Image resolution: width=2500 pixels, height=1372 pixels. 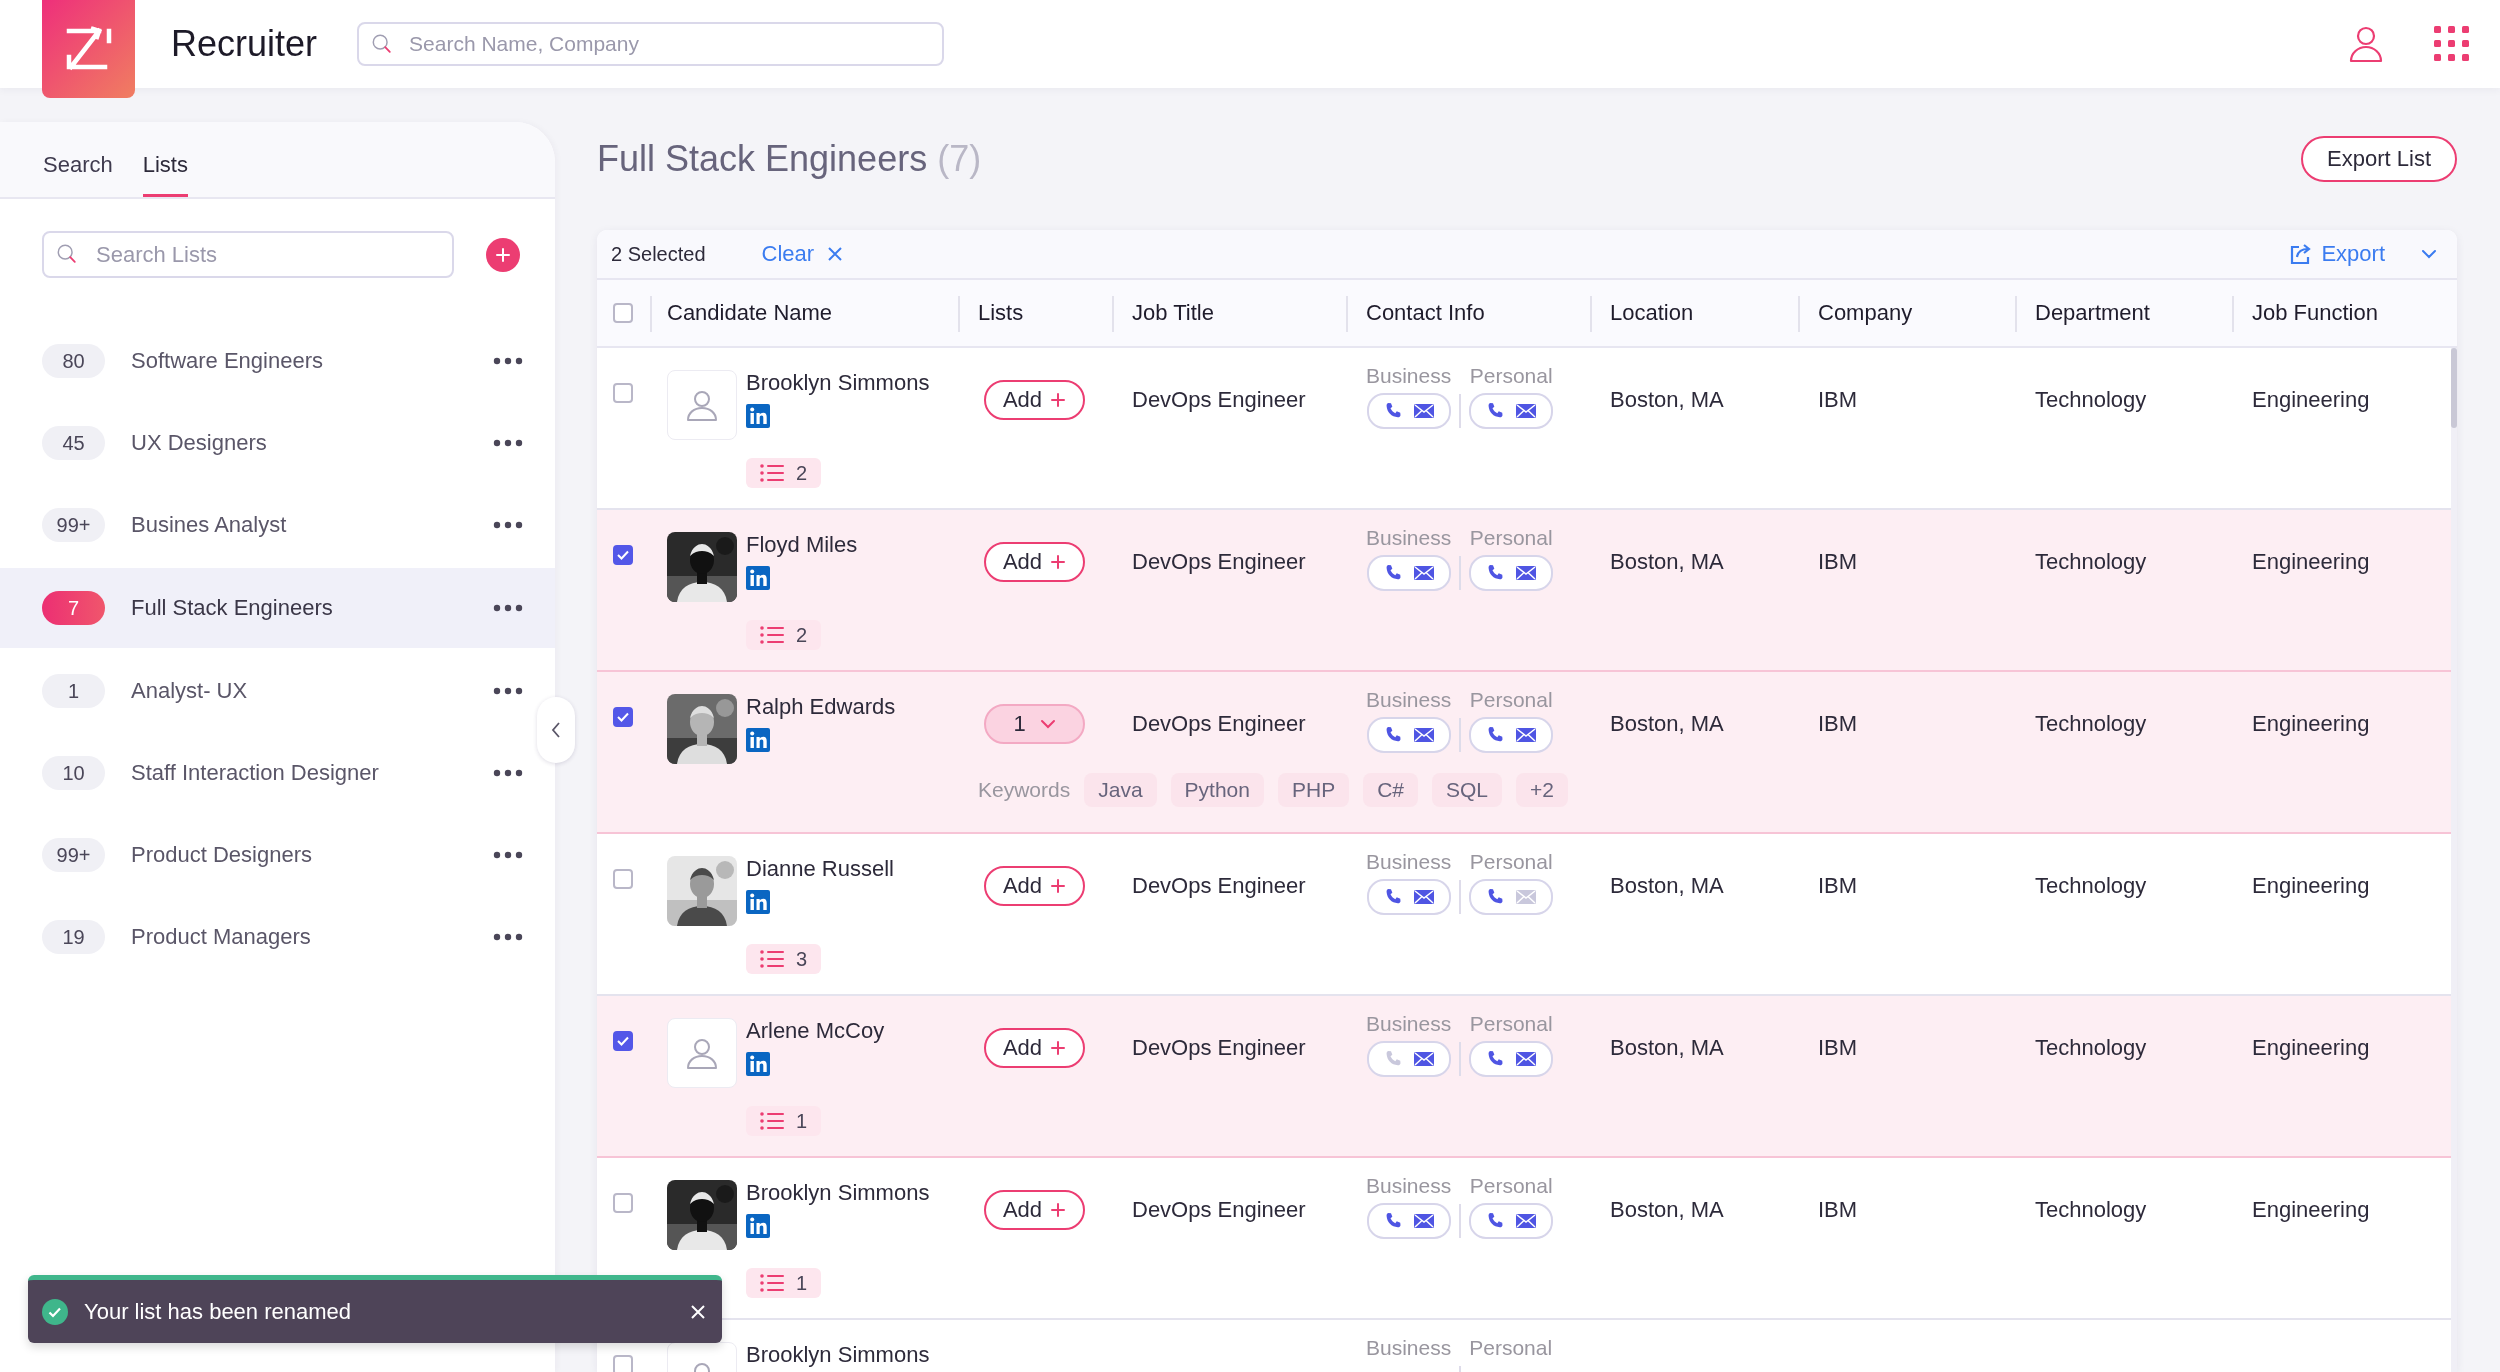 I want to click on list-item: 80 Software Engineers, so click(x=277, y=361).